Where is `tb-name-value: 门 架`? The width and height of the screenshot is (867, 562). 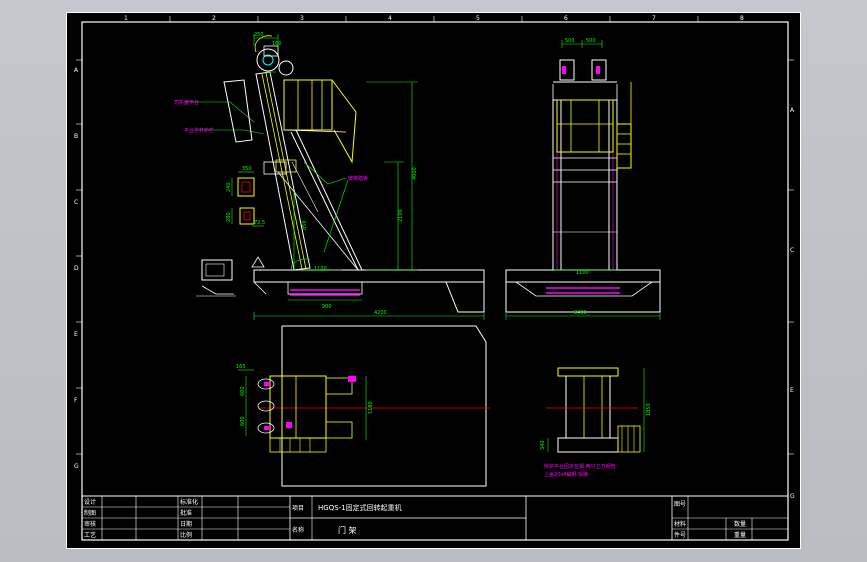
tb-name-value: 门 架 is located at coordinates (347, 530).